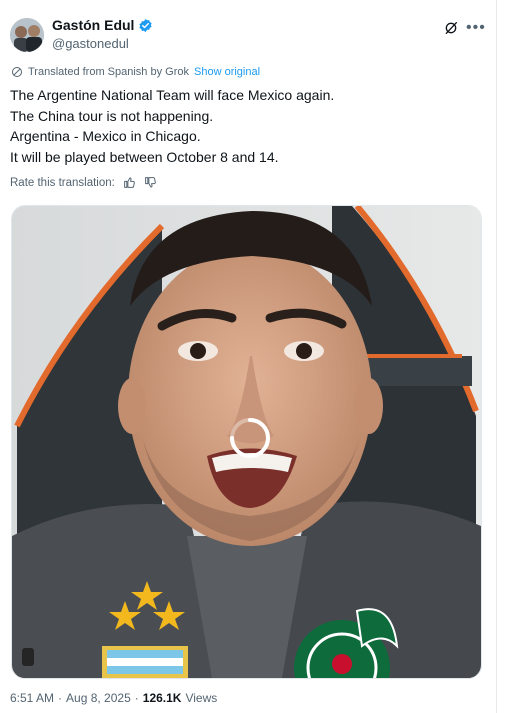 The image size is (512, 713). I want to click on thumbs-down-icon, so click(150, 182).